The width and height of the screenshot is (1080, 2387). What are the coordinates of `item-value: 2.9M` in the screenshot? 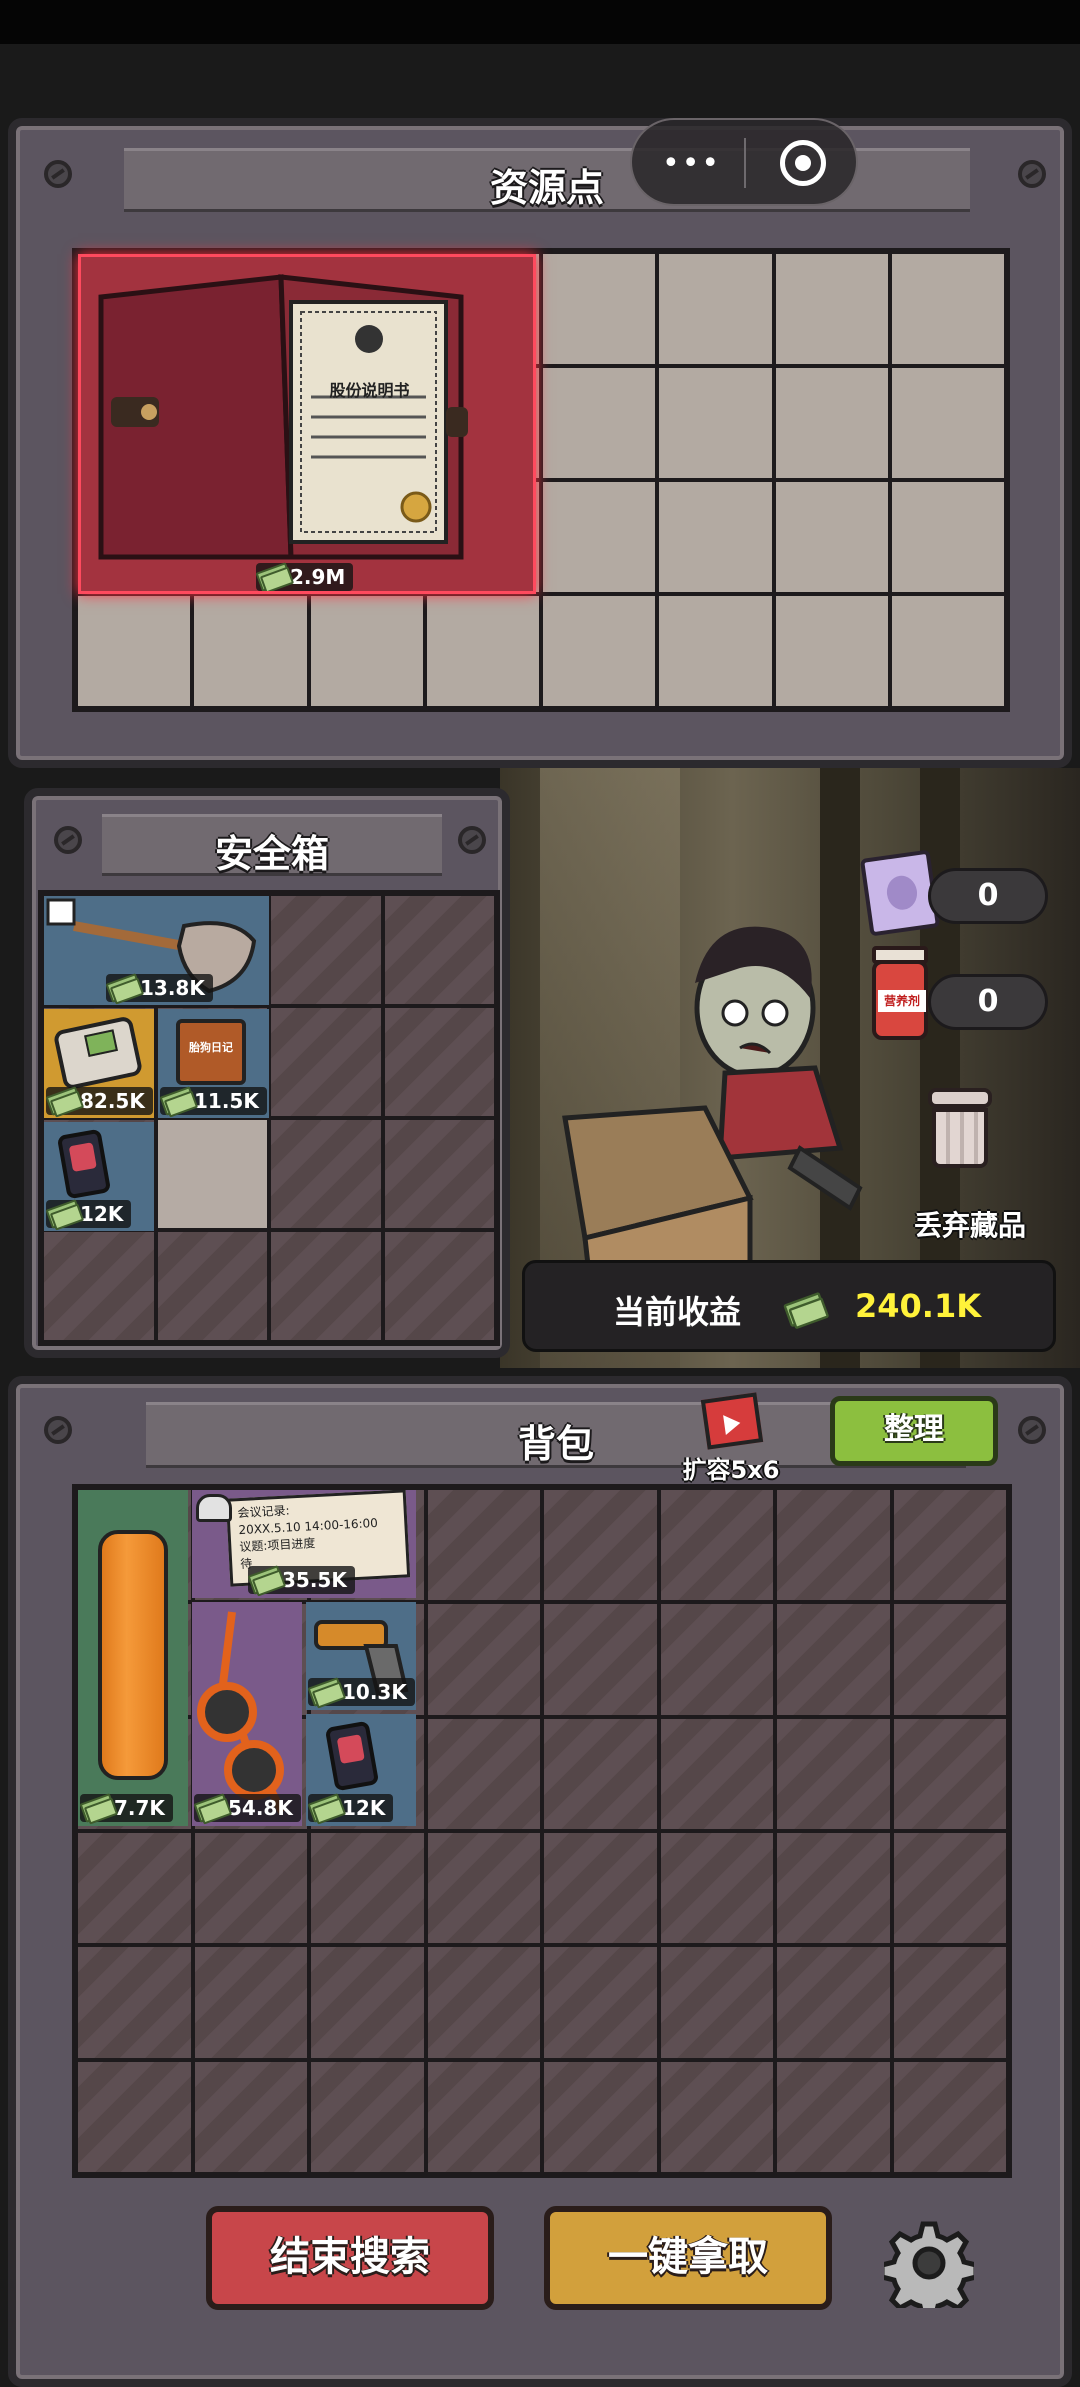 It's located at (305, 577).